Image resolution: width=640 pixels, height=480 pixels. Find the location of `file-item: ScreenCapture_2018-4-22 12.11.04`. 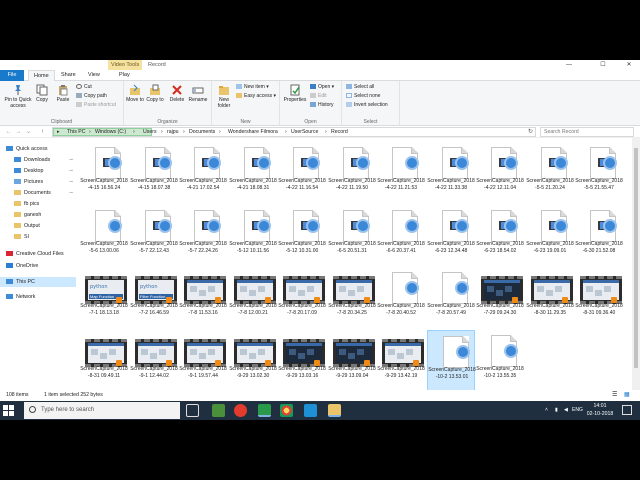

file-item: ScreenCapture_2018-4-22 12.11.04 is located at coordinates (500, 172).